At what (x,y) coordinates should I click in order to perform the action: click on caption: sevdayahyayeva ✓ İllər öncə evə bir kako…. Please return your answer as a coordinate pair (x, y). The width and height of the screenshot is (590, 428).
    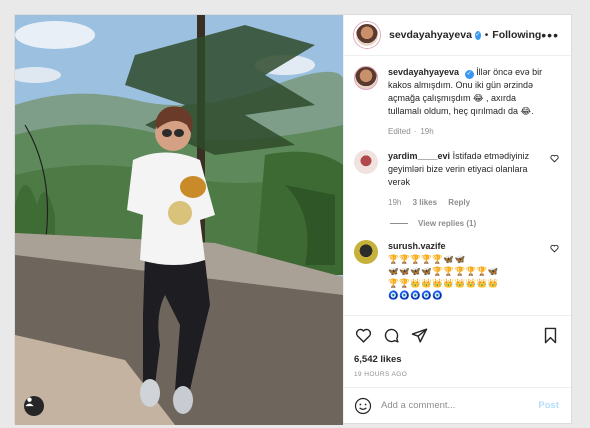
    Looking at the image, I should click on (456, 102).